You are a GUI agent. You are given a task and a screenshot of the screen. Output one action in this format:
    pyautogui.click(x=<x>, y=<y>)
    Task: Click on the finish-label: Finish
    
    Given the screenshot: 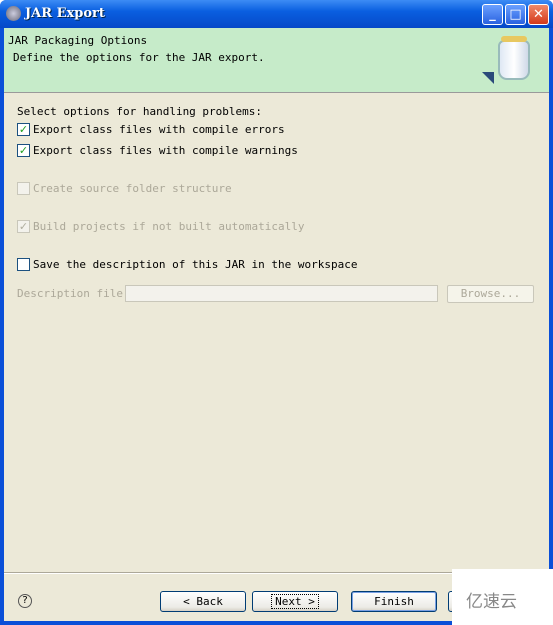 What is the action you would take?
    pyautogui.click(x=394, y=601)
    